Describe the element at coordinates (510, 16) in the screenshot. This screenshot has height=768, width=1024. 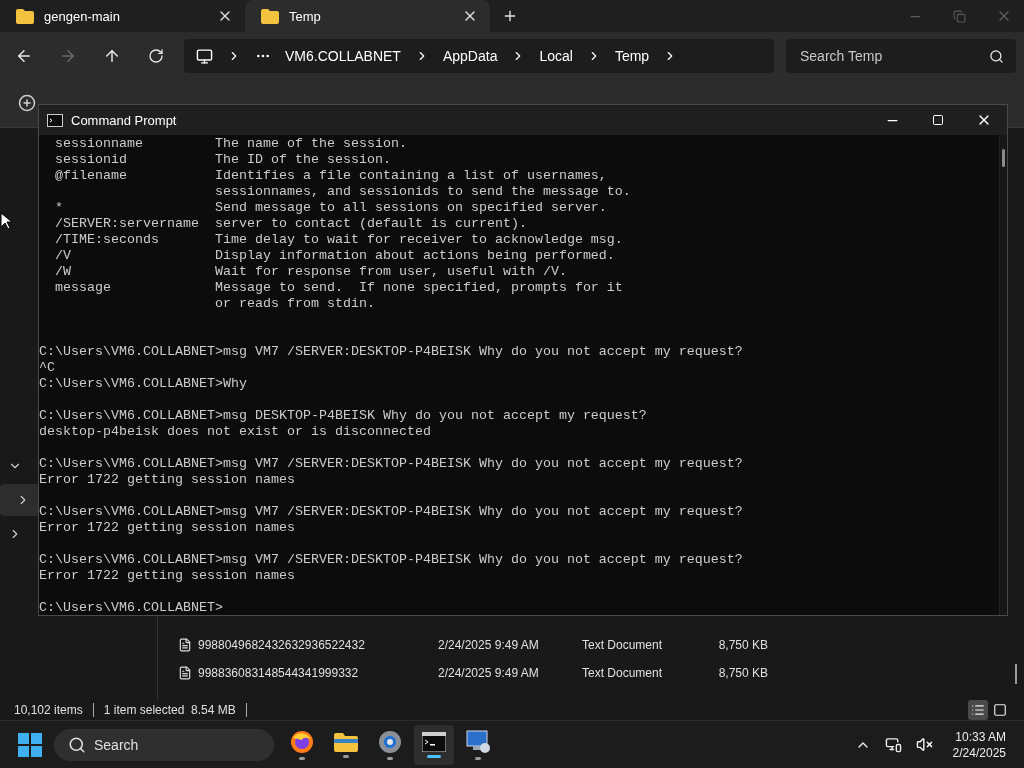
I see `new-tab-icon` at that location.